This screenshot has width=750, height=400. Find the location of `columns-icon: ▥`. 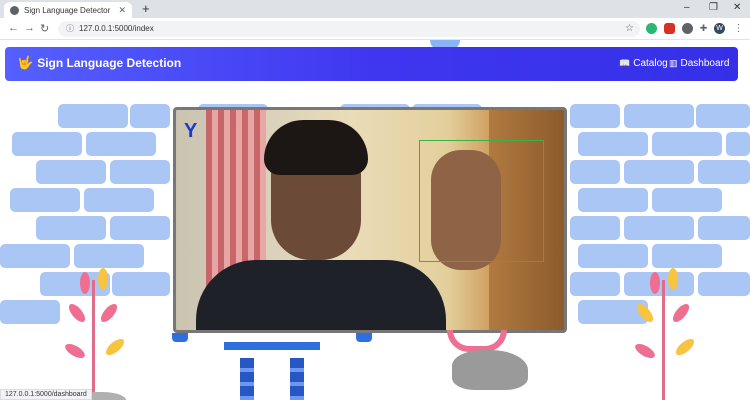

columns-icon: ▥ is located at coordinates (673, 63).